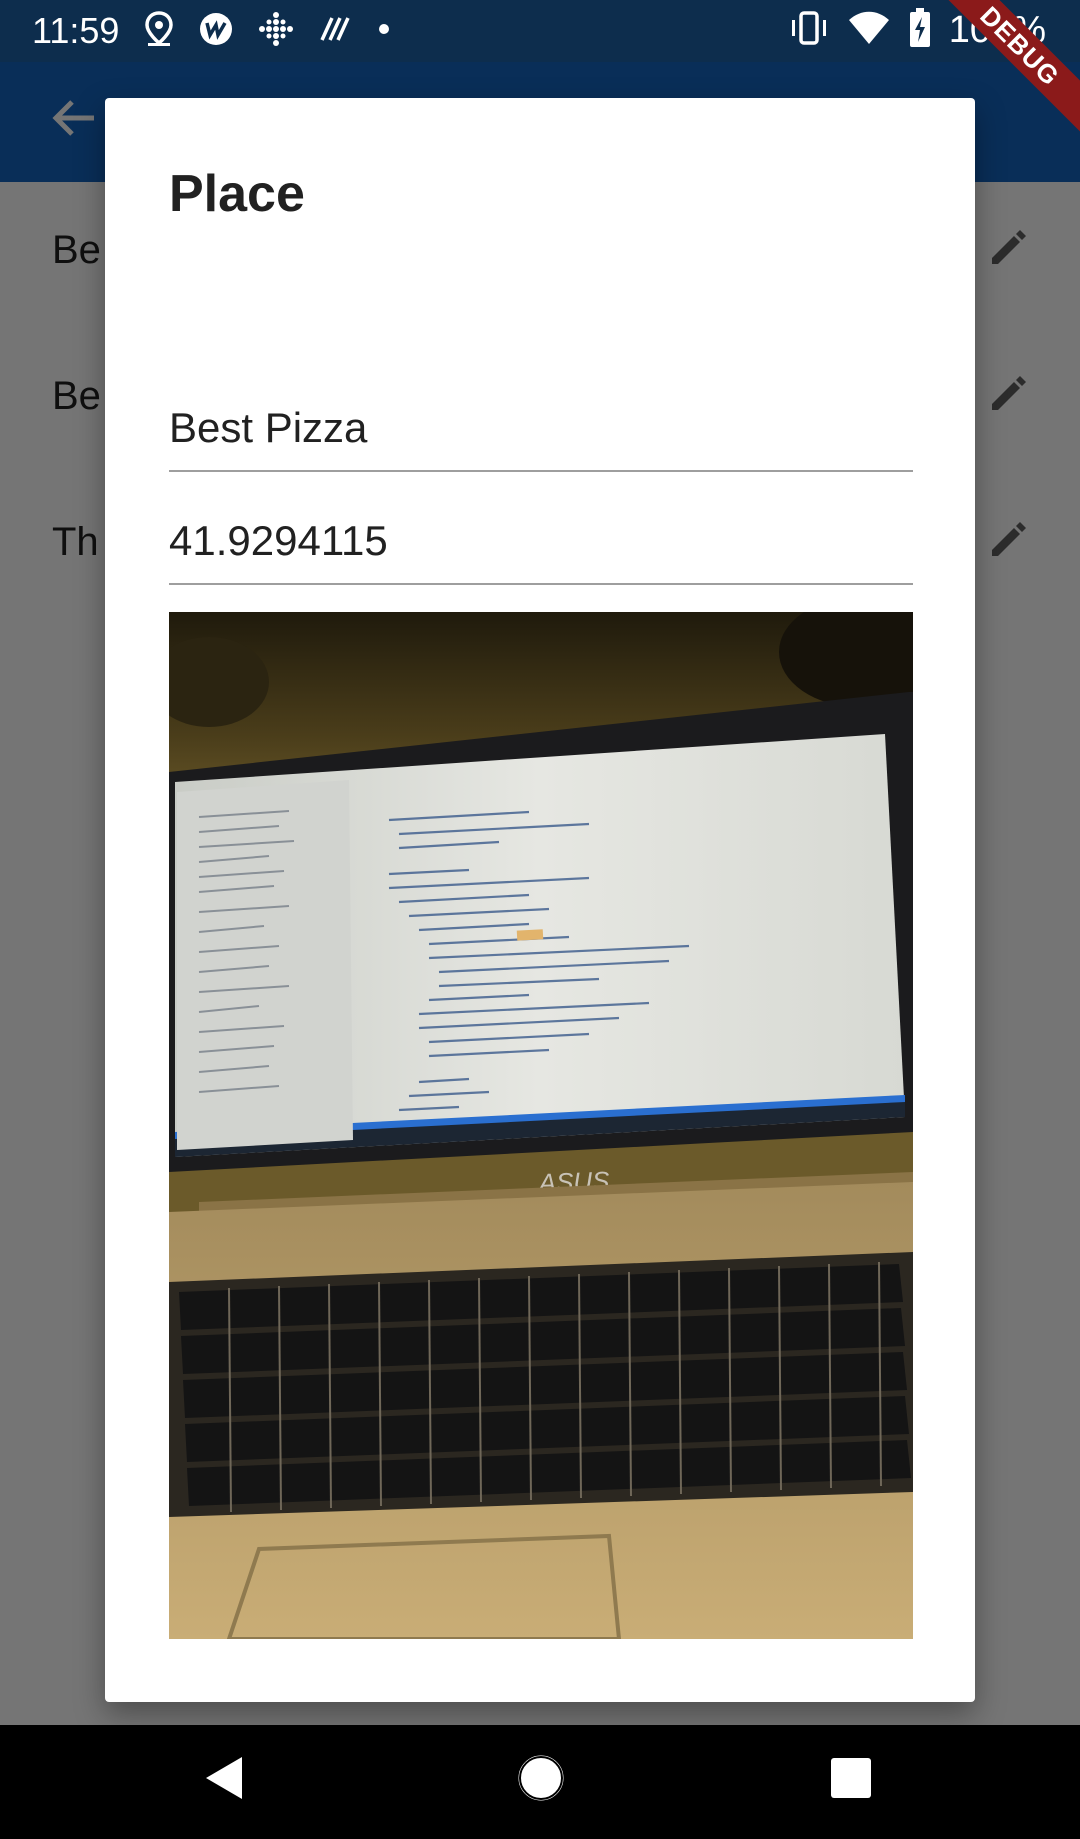 Image resolution: width=1080 pixels, height=1839 pixels. Describe the element at coordinates (224, 1780) in the screenshot. I see `nav-back-icon` at that location.